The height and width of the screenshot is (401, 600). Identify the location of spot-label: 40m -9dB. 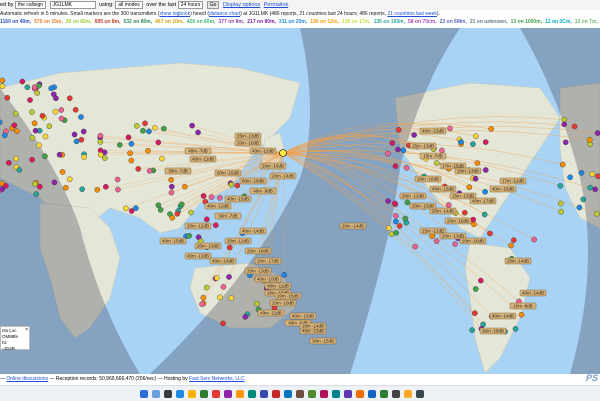
(263, 191).